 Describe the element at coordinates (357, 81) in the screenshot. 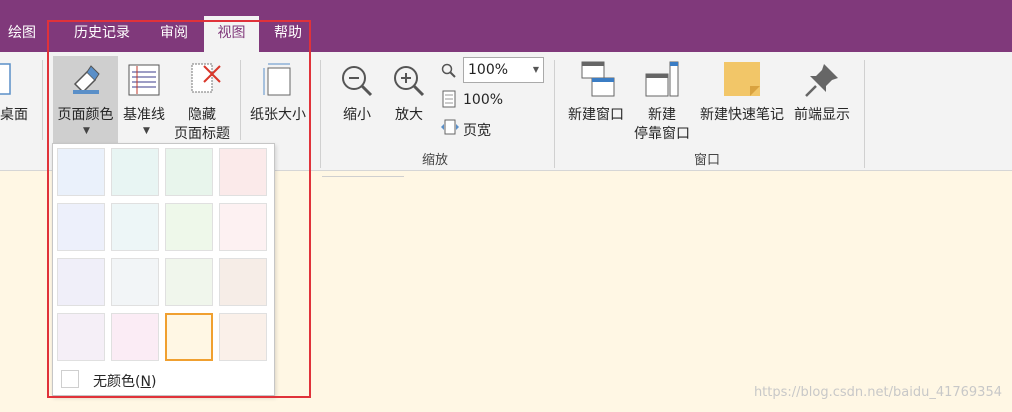

I see `zoom-out-icon` at that location.